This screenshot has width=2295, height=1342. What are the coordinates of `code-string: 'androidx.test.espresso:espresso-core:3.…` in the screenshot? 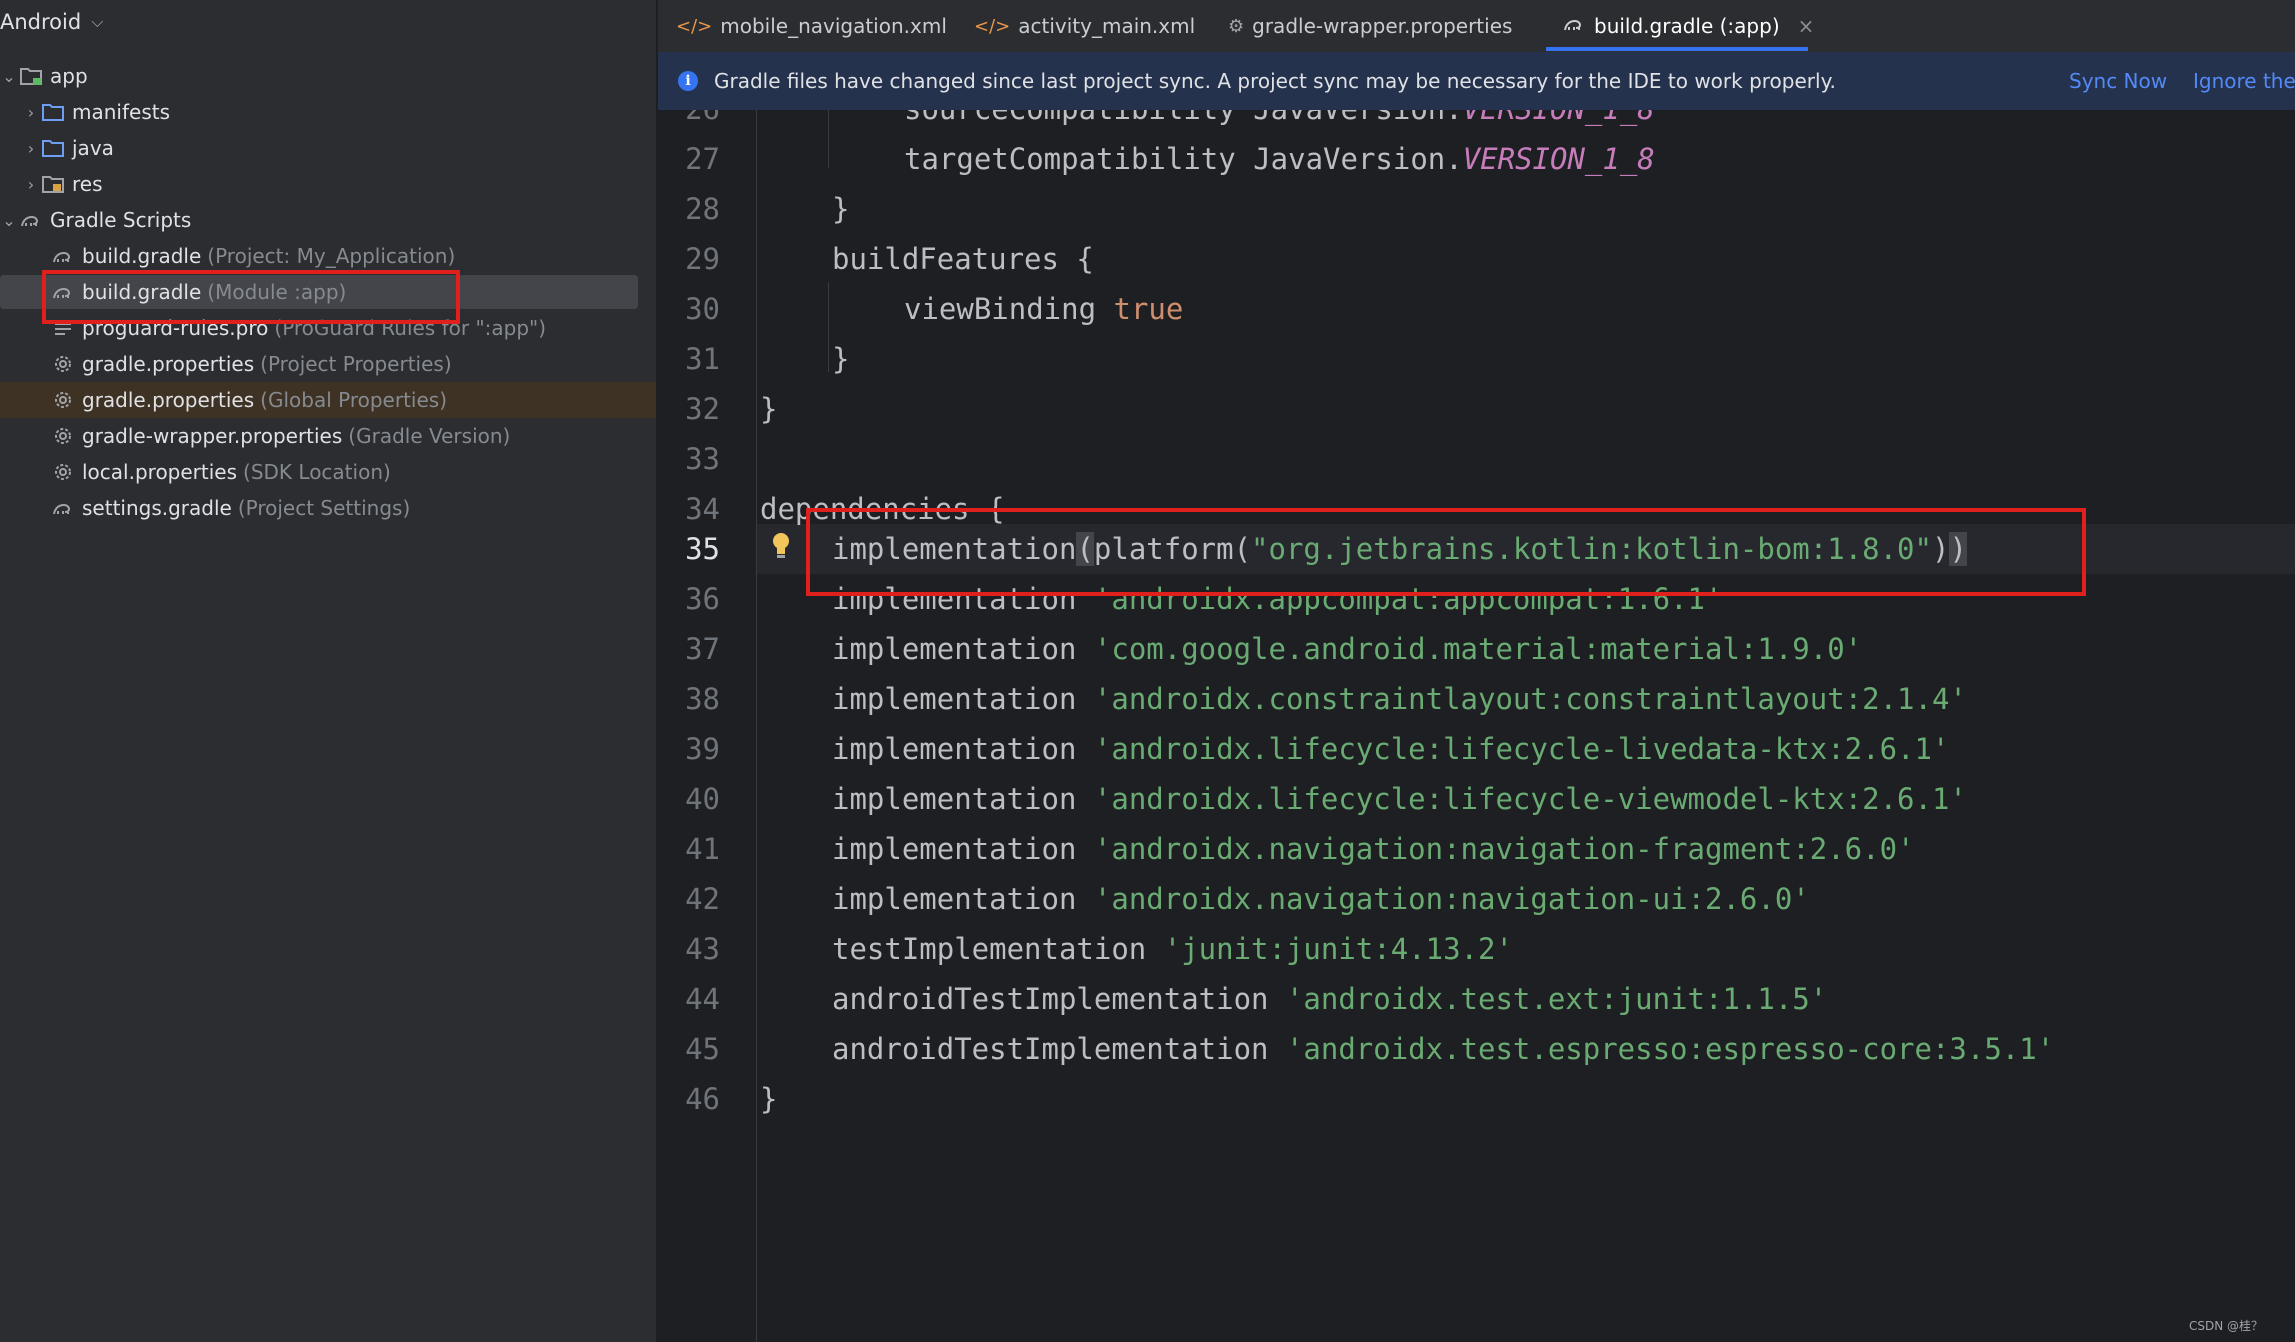 It's located at (1670, 1049).